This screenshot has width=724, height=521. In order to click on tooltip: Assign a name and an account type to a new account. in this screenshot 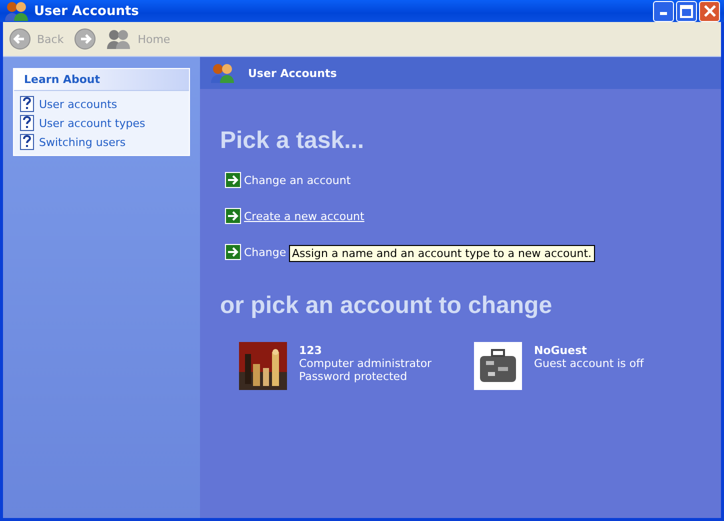, I will do `click(442, 253)`.